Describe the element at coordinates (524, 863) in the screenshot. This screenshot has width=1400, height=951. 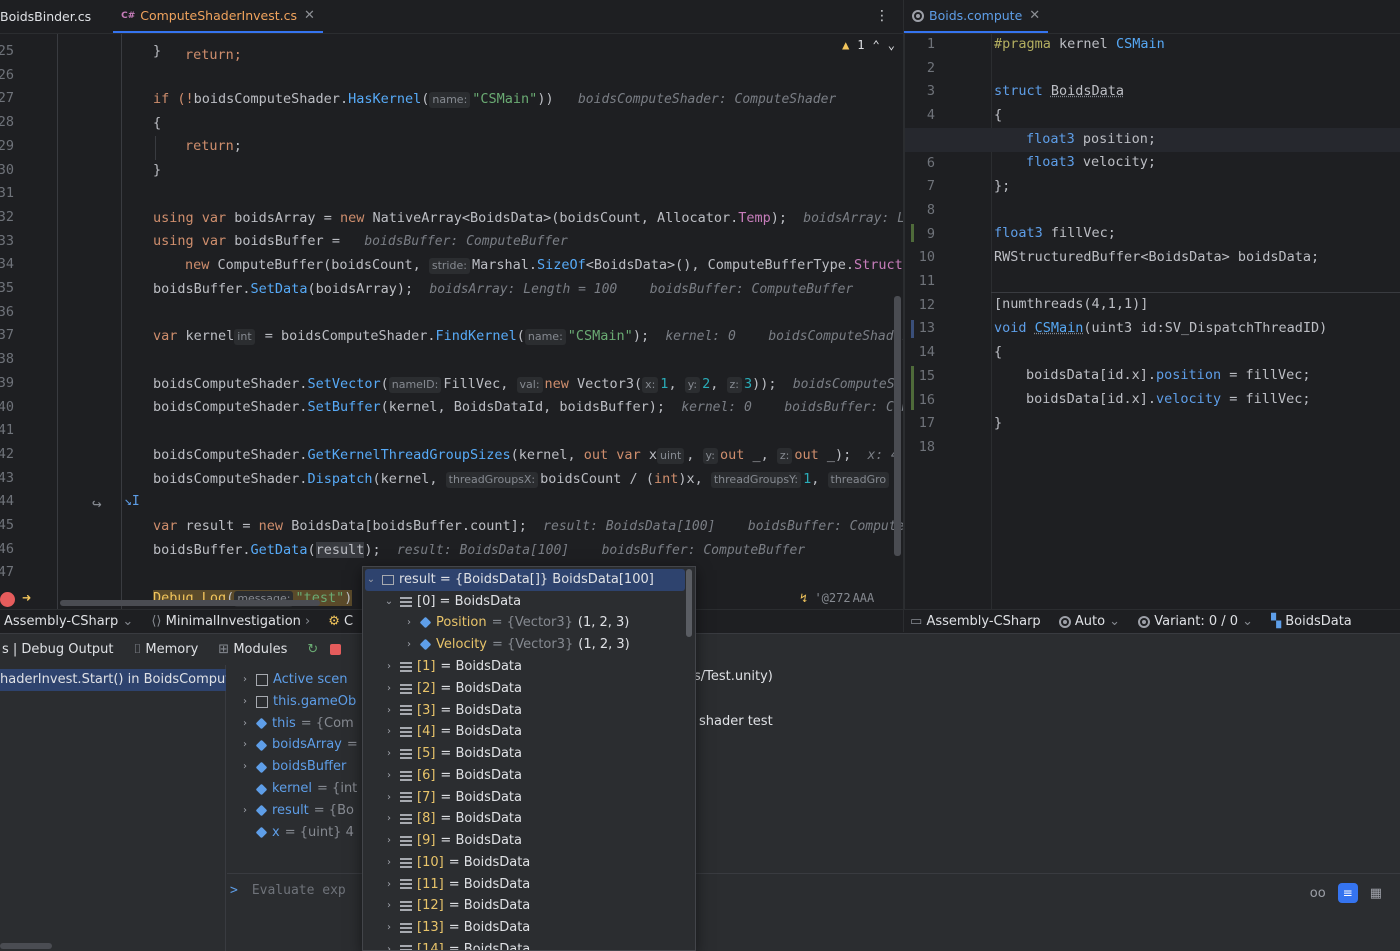
I see `tree-item: › [10] = BoidsData` at that location.